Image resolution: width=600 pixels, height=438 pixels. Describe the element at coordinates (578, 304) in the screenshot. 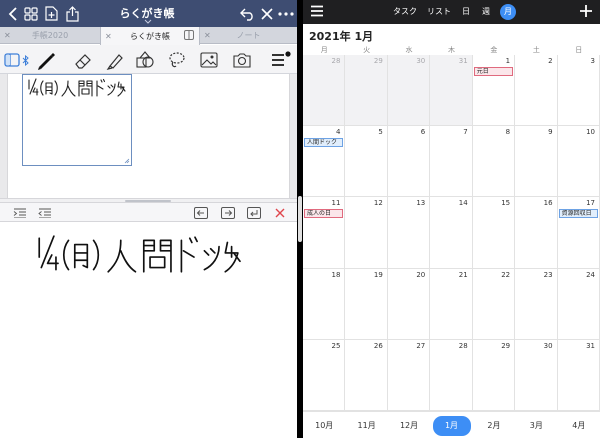

I see `day-cell: 24` at that location.